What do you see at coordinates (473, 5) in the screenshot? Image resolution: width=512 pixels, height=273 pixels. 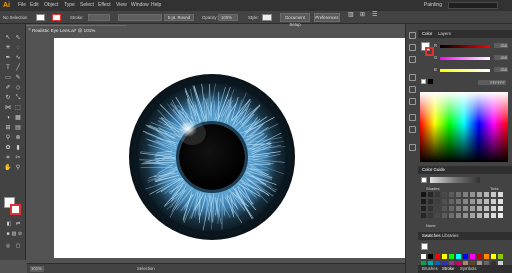 I see `search-input` at bounding box center [473, 5].